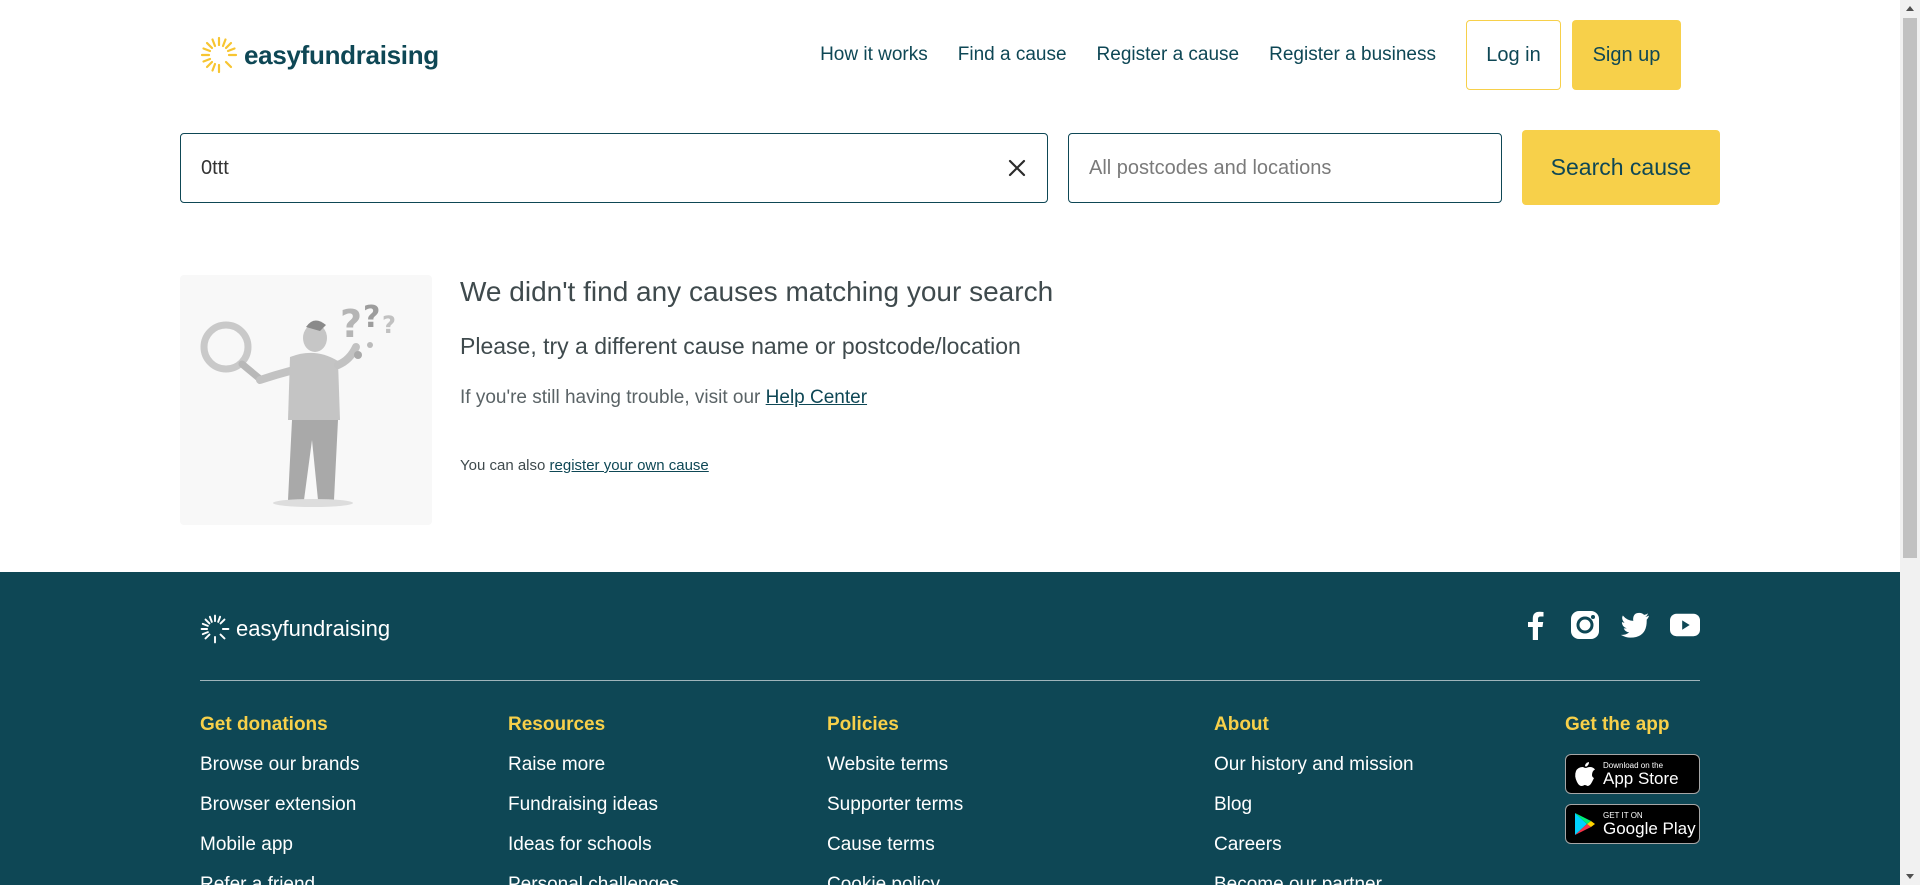 The width and height of the screenshot is (1920, 885). What do you see at coordinates (341, 54) in the screenshot?
I see `logo-text: easyfundraising` at bounding box center [341, 54].